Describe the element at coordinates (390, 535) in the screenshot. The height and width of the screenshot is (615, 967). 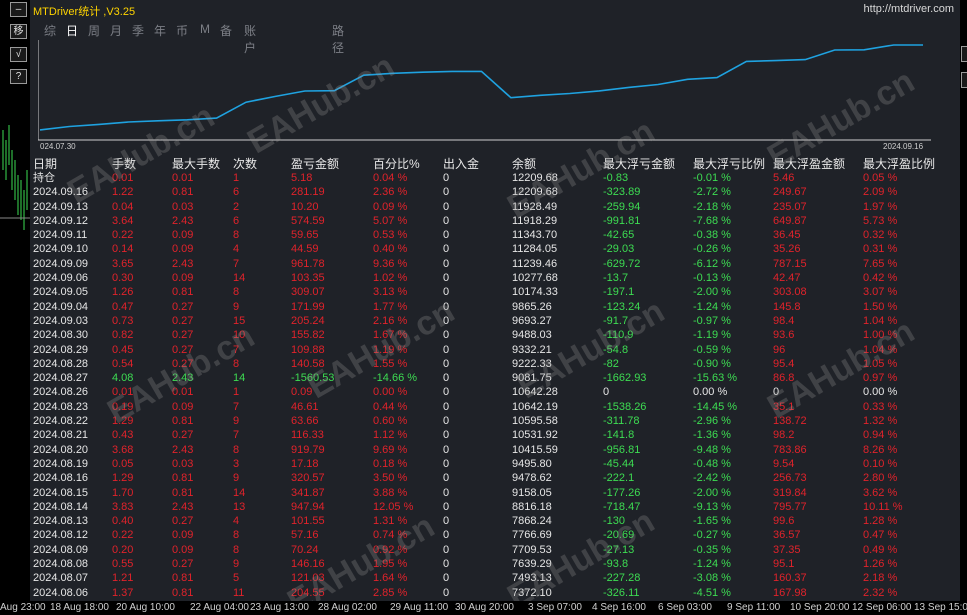
I see `table-cell: 0.74 %` at that location.